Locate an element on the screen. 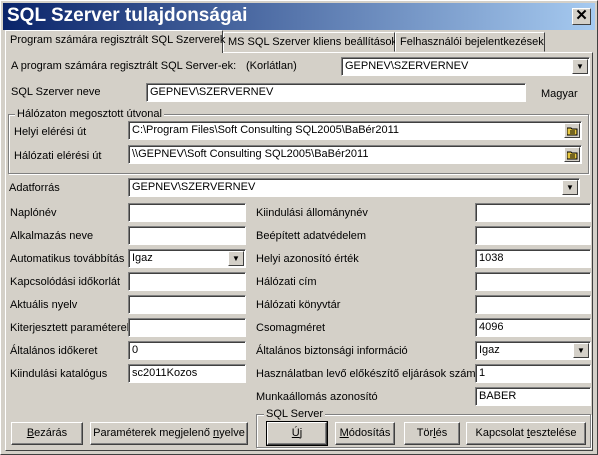 This screenshot has width=598, height=455. btn-text: esztelése is located at coordinates (553, 433).